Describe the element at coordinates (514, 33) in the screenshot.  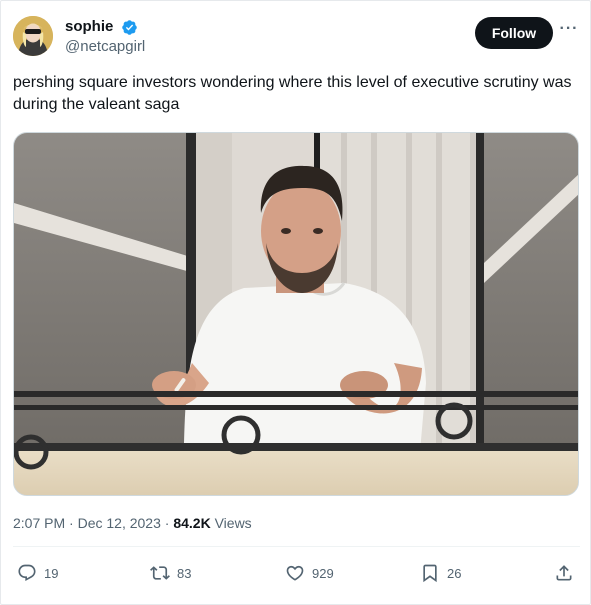
I see `follow-button: Follow` at that location.